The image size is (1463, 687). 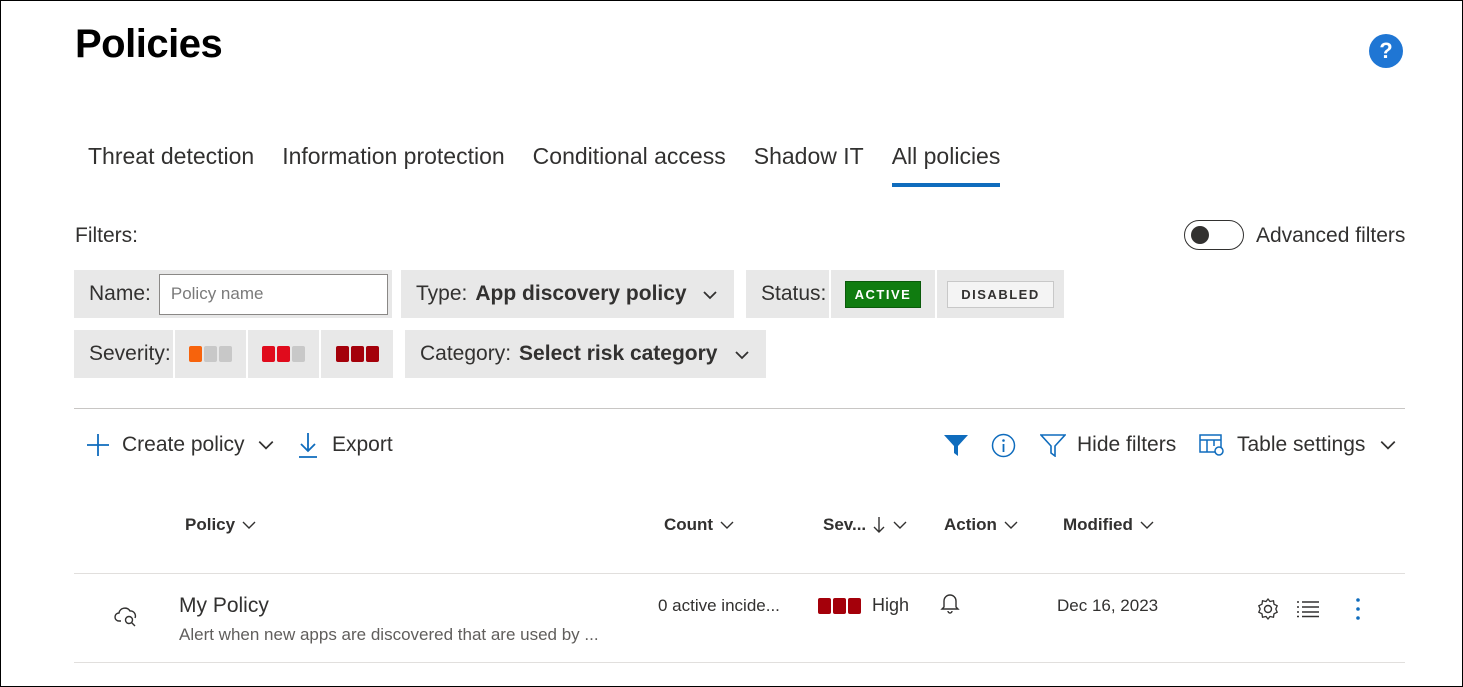 What do you see at coordinates (950, 604) in the screenshot?
I see `bell-icon` at bounding box center [950, 604].